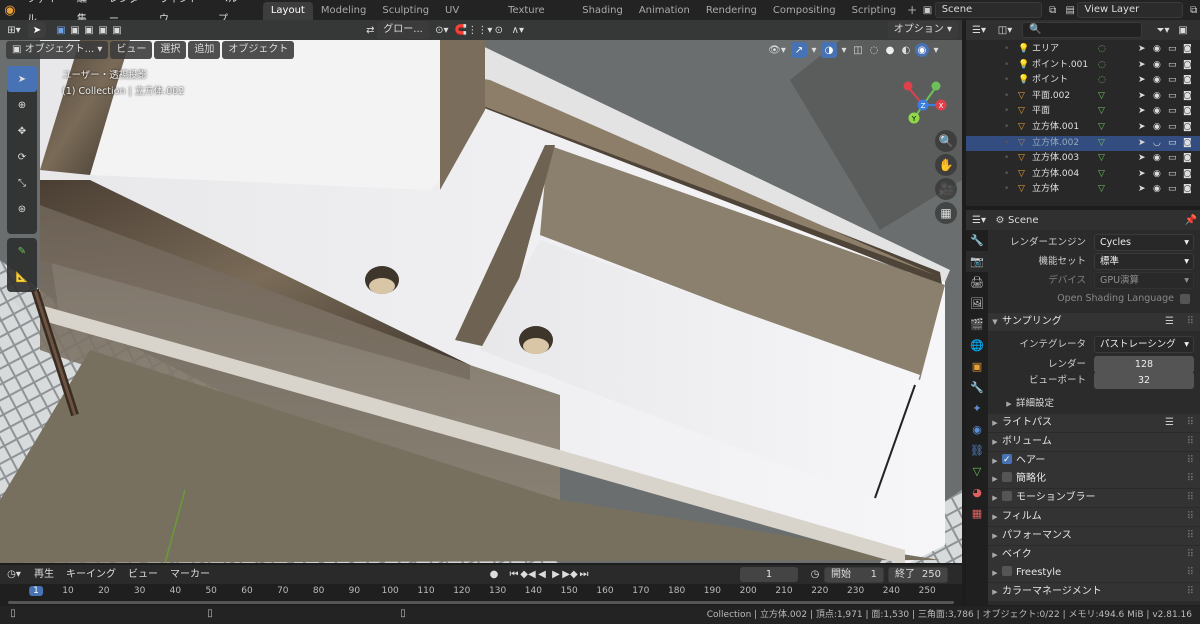 Image resolution: width=1200 pixels, height=624 pixels. What do you see at coordinates (89, 30) in the screenshot?
I see `select-mode-subtract-icon: ▣` at bounding box center [89, 30].